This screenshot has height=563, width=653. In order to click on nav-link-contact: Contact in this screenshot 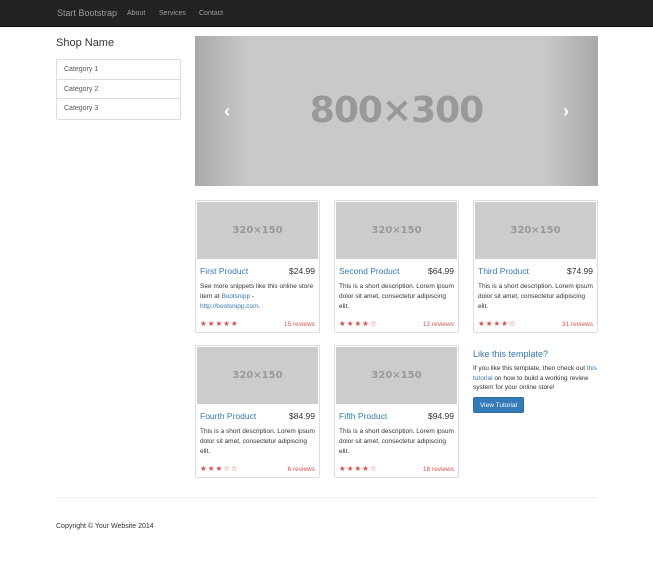, I will do `click(211, 13)`.